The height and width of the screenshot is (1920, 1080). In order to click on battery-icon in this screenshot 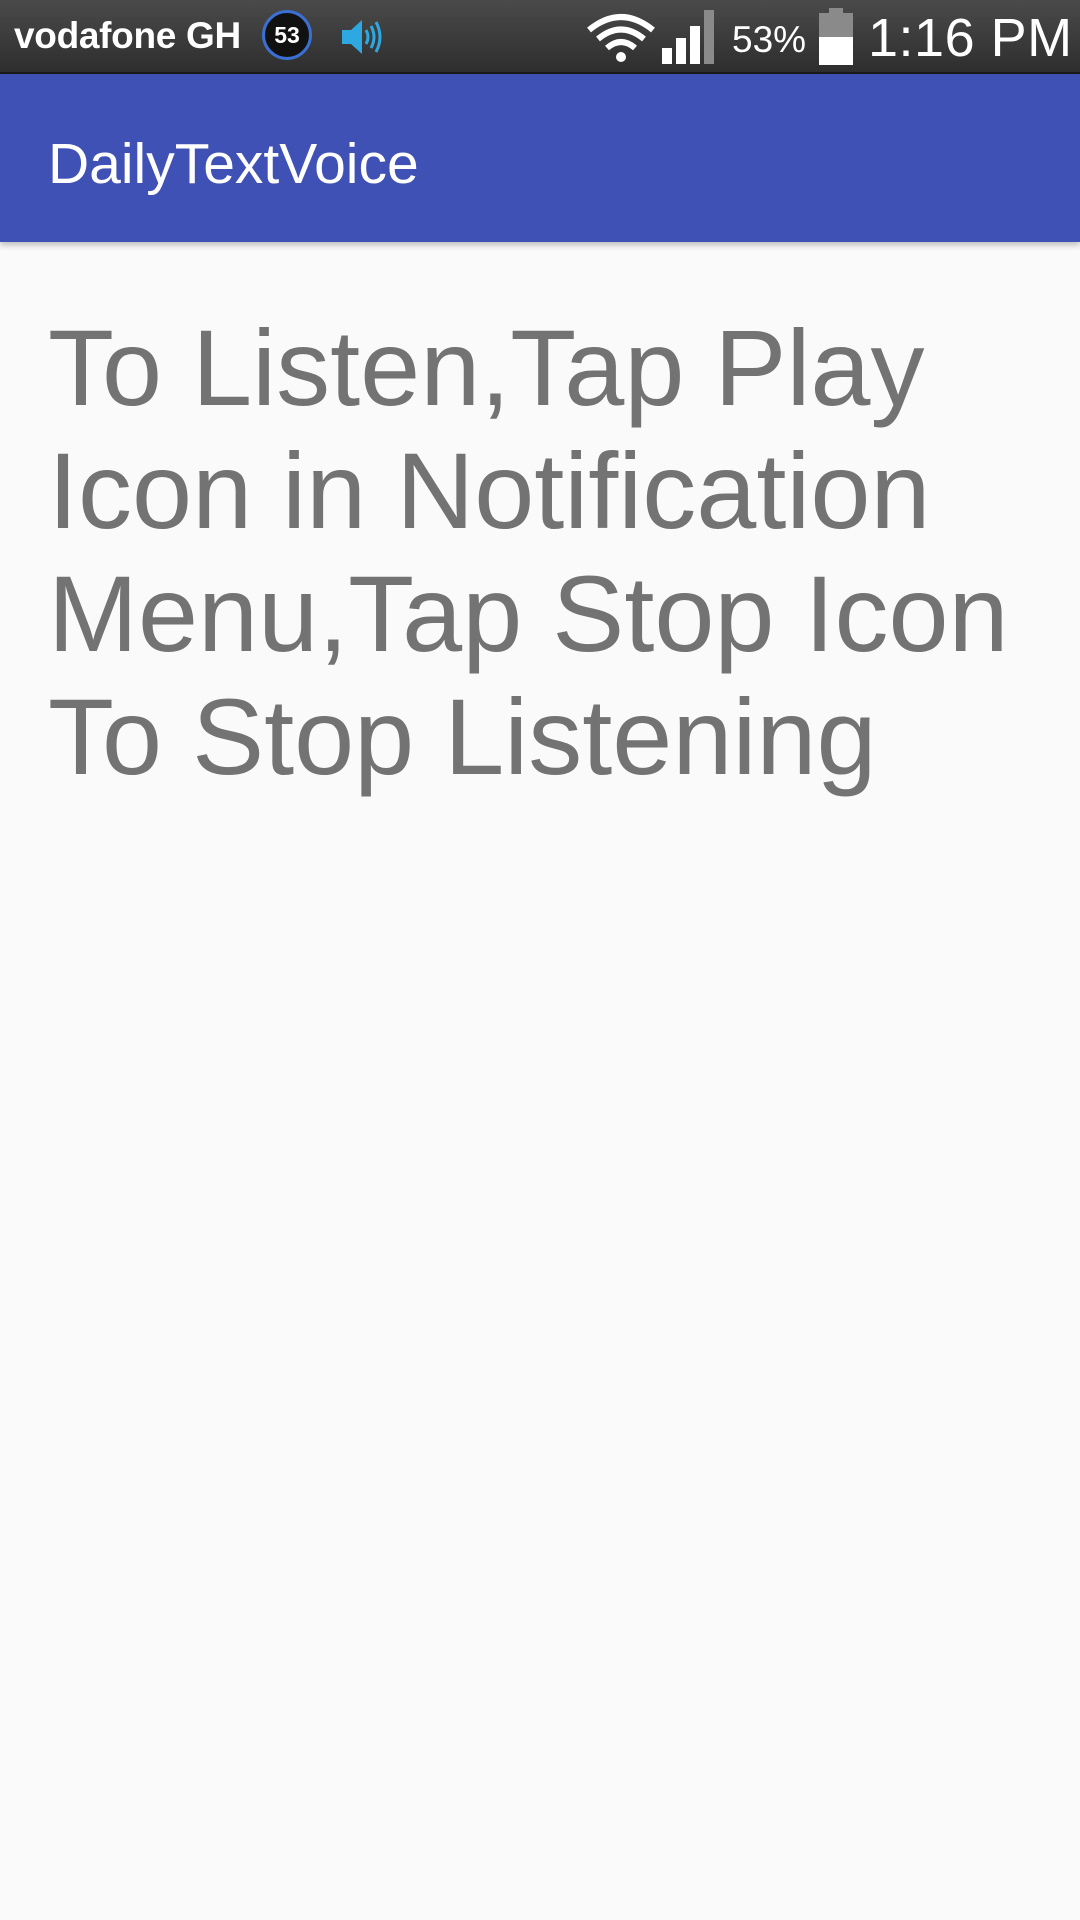, I will do `click(836, 37)`.